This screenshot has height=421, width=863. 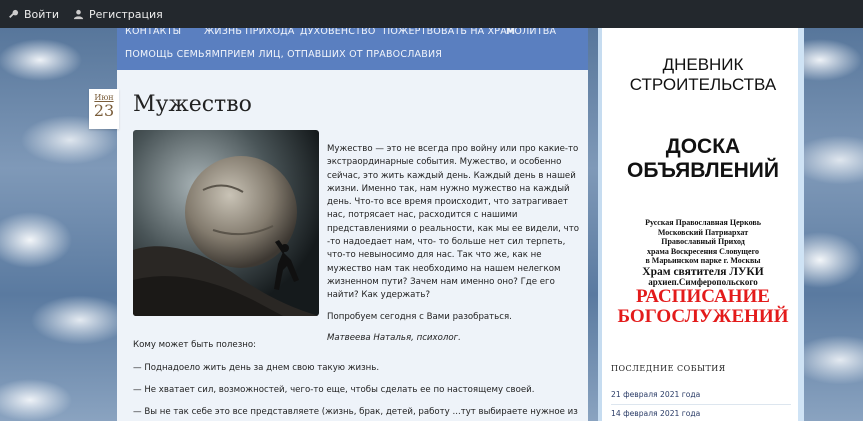 I want to click on nav-item-prayer: МОЛИТВА, so click(x=531, y=32).